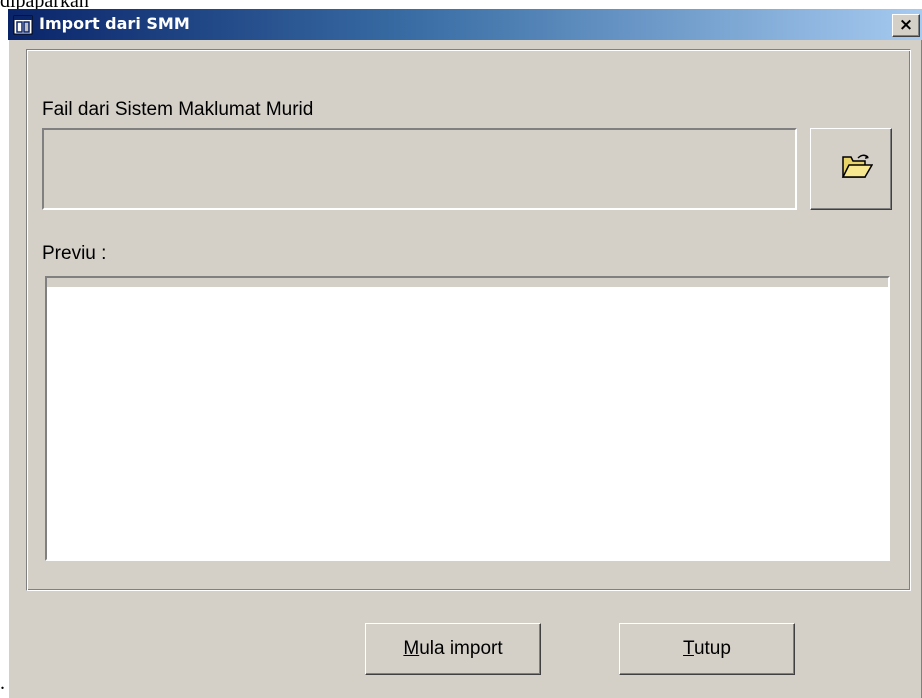 The width and height of the screenshot is (922, 698). What do you see at coordinates (23, 25) in the screenshot?
I see `app-window-icon` at bounding box center [23, 25].